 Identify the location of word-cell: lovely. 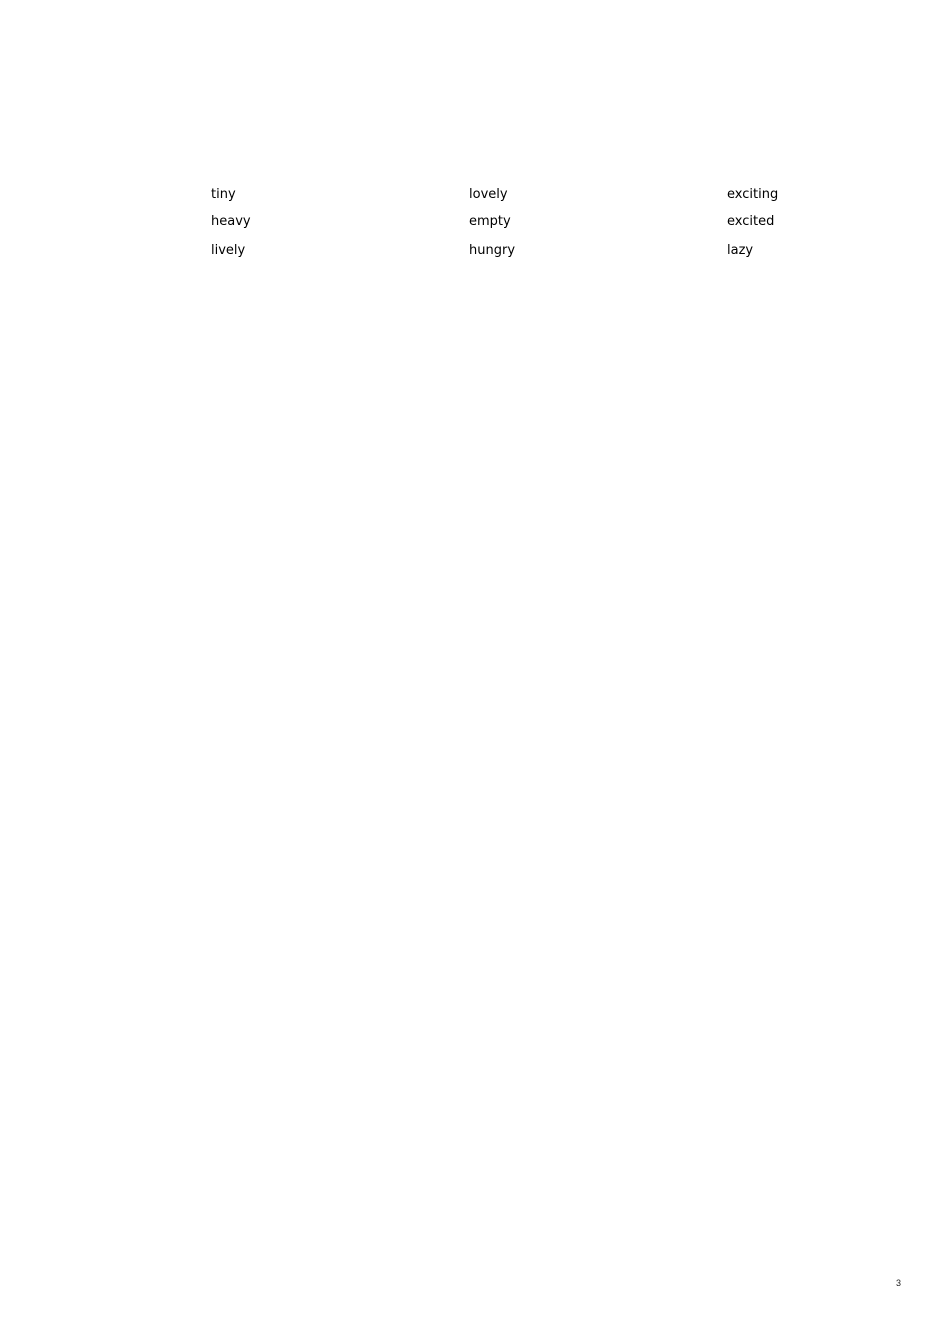
(488, 194).